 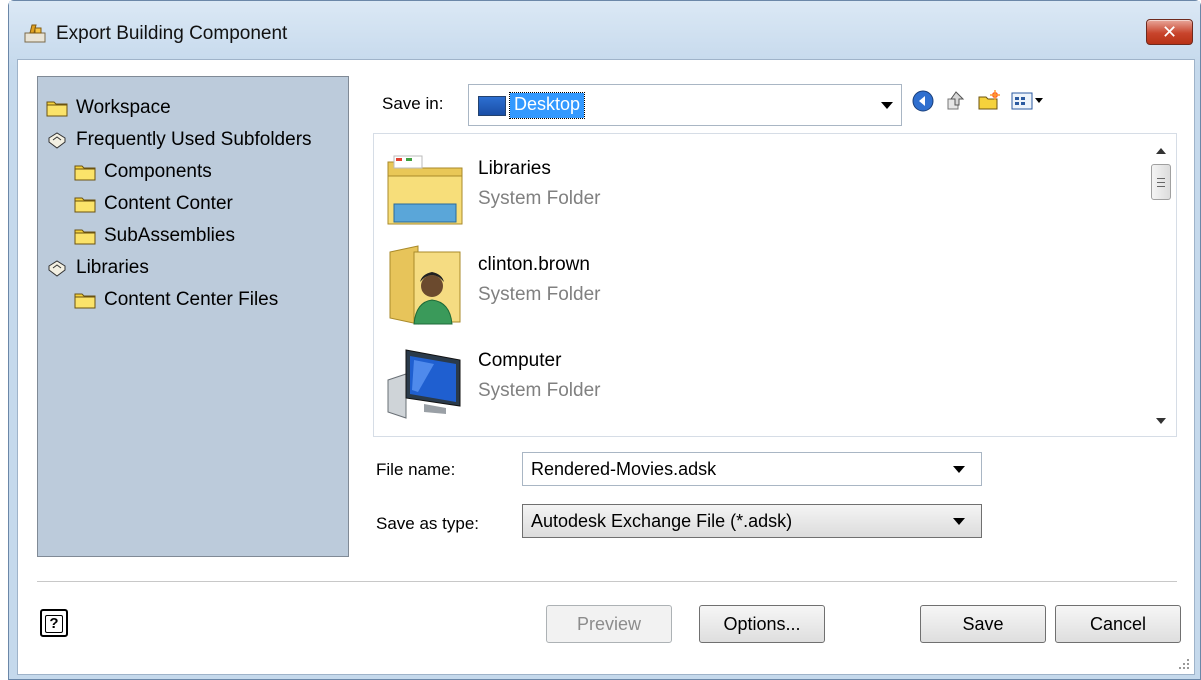 I want to click on sidebar-item-subassemblies: SubAssemblies, so click(x=154, y=236).